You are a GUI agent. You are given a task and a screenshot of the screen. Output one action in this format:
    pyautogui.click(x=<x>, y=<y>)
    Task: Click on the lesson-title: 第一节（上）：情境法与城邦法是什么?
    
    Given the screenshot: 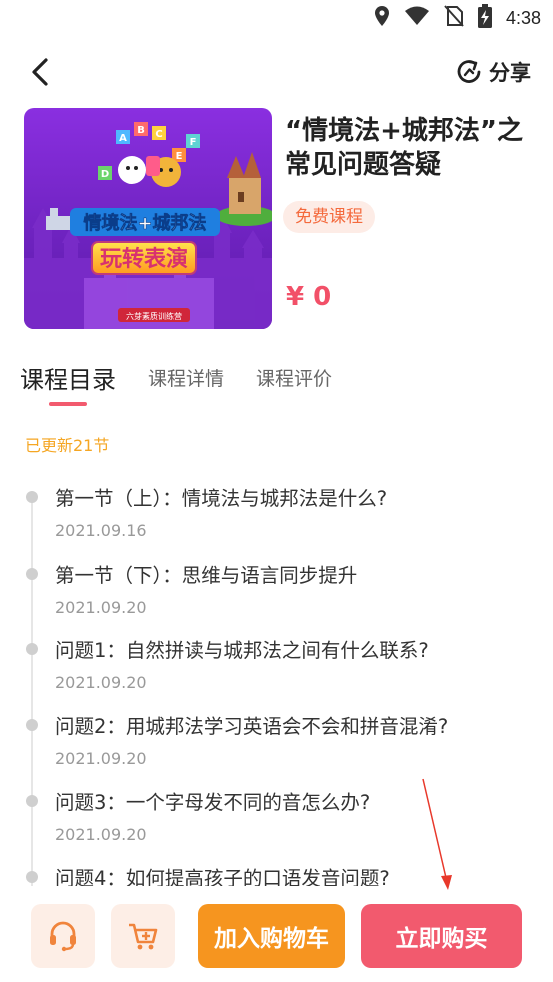 What is the action you would take?
    pyautogui.click(x=221, y=498)
    